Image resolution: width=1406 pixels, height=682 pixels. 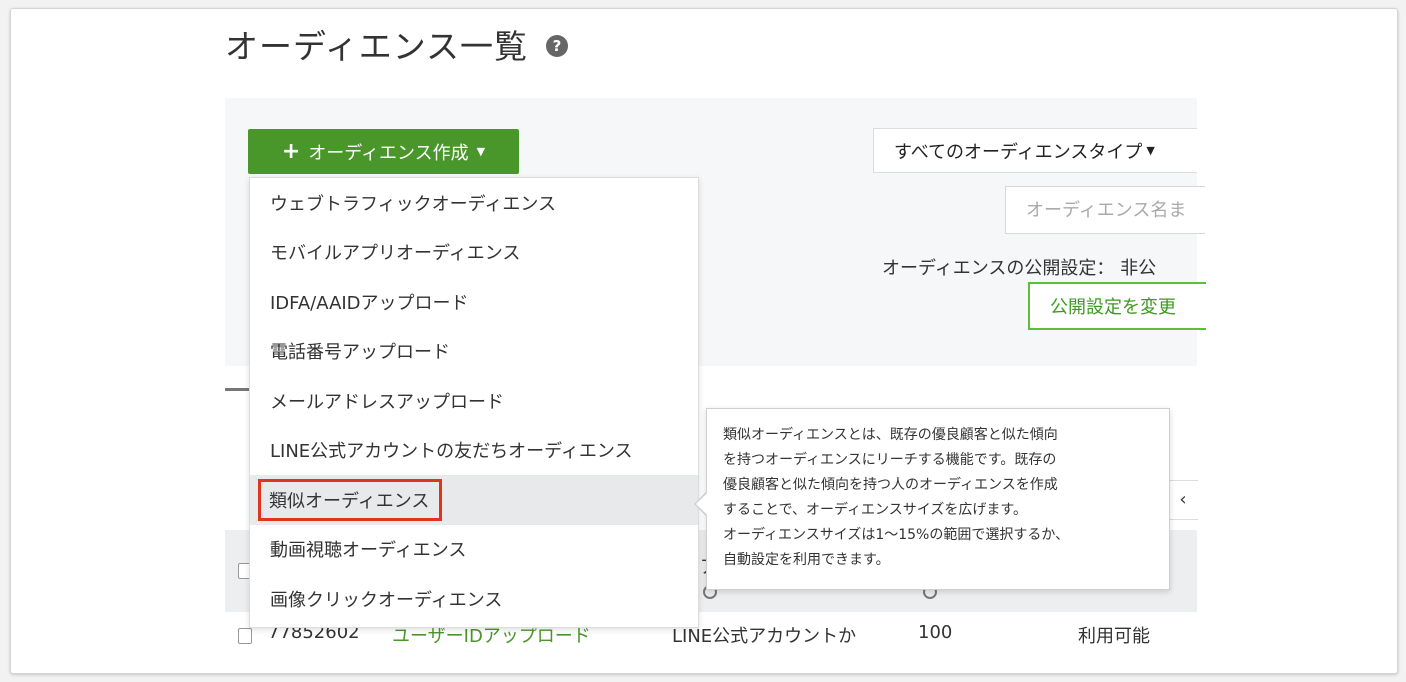 I want to click on menu-item-lookalike-label: 類似オーディエンス, so click(x=349, y=501).